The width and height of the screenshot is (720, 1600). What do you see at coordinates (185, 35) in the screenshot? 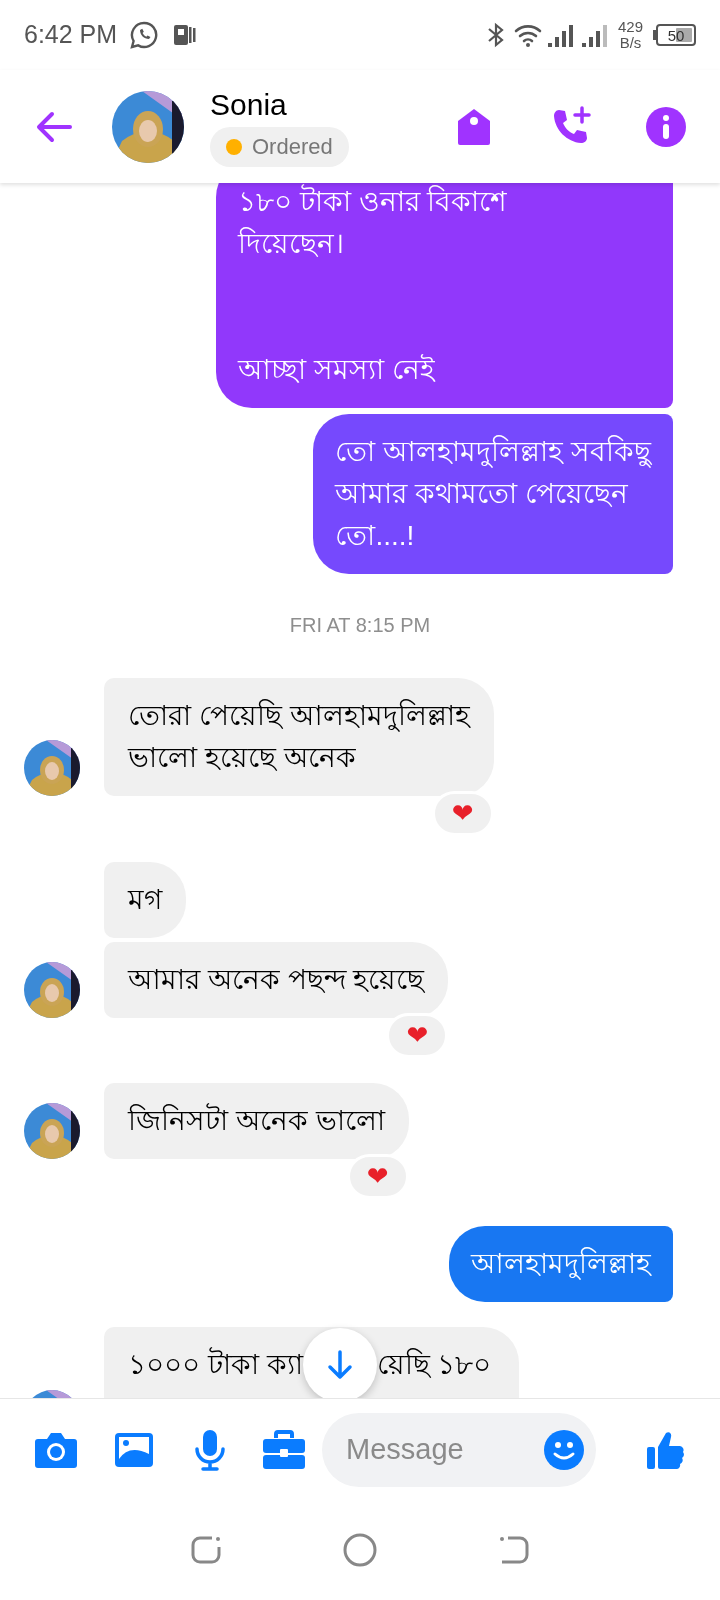
I see `app-icon` at bounding box center [185, 35].